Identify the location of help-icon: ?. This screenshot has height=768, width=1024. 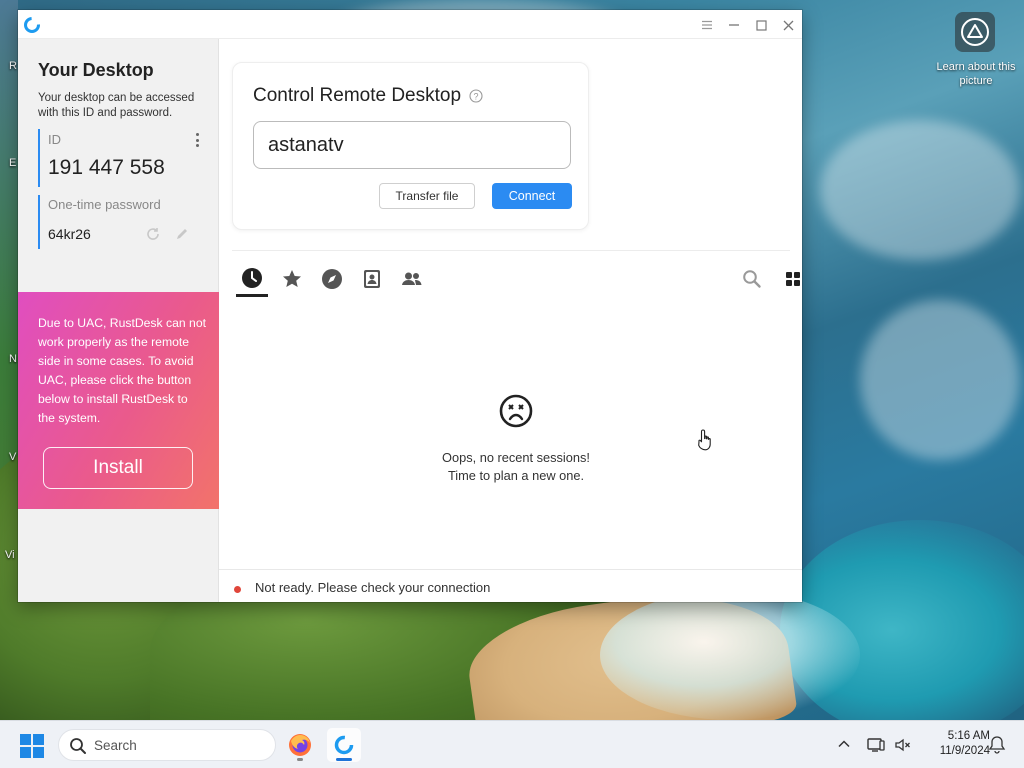
(476, 96).